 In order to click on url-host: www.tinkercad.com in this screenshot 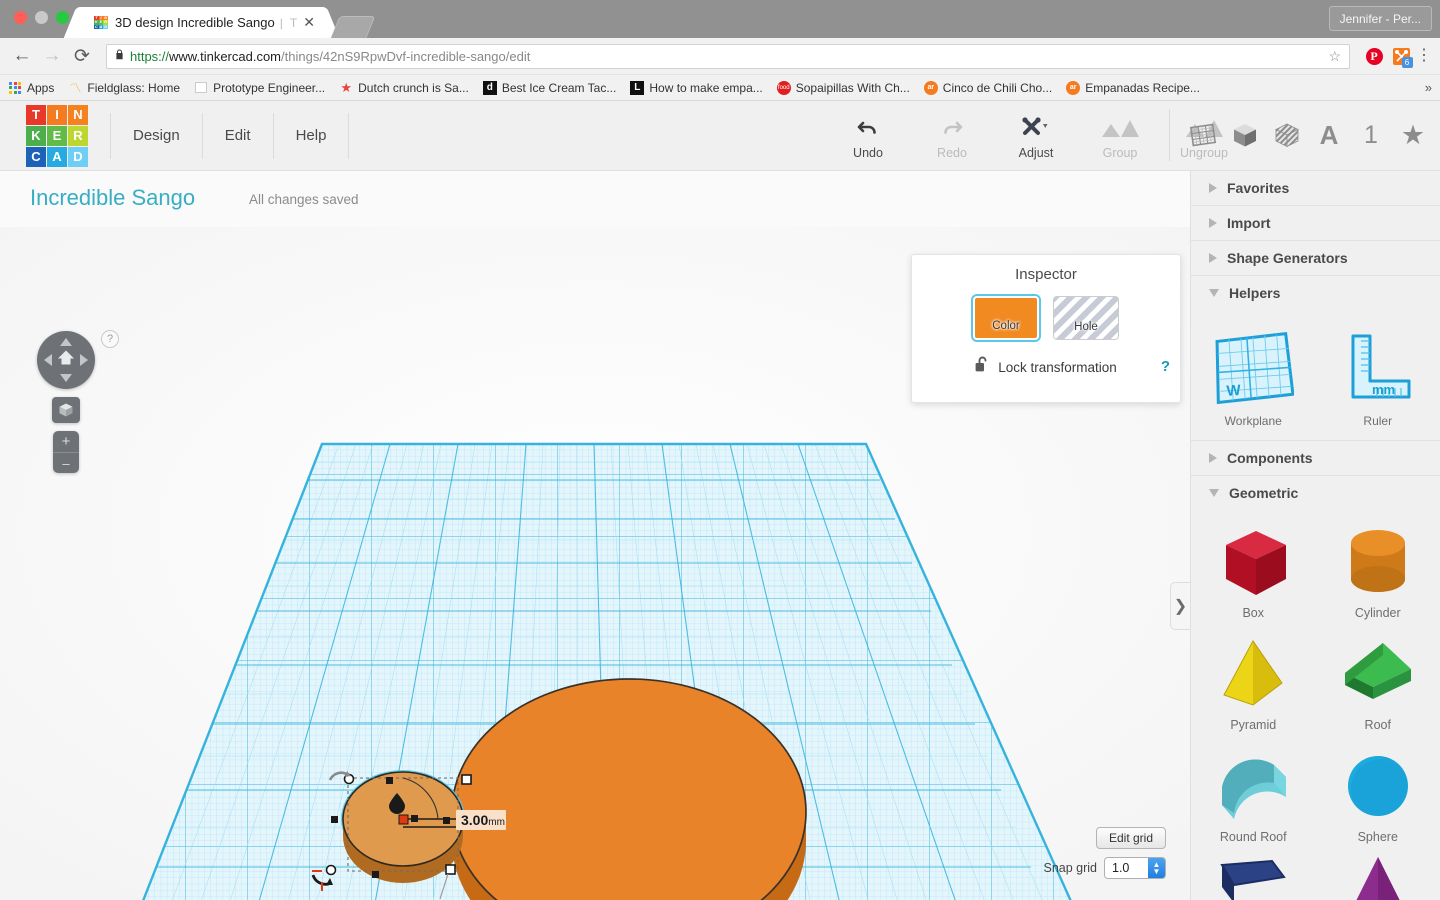, I will do `click(225, 56)`.